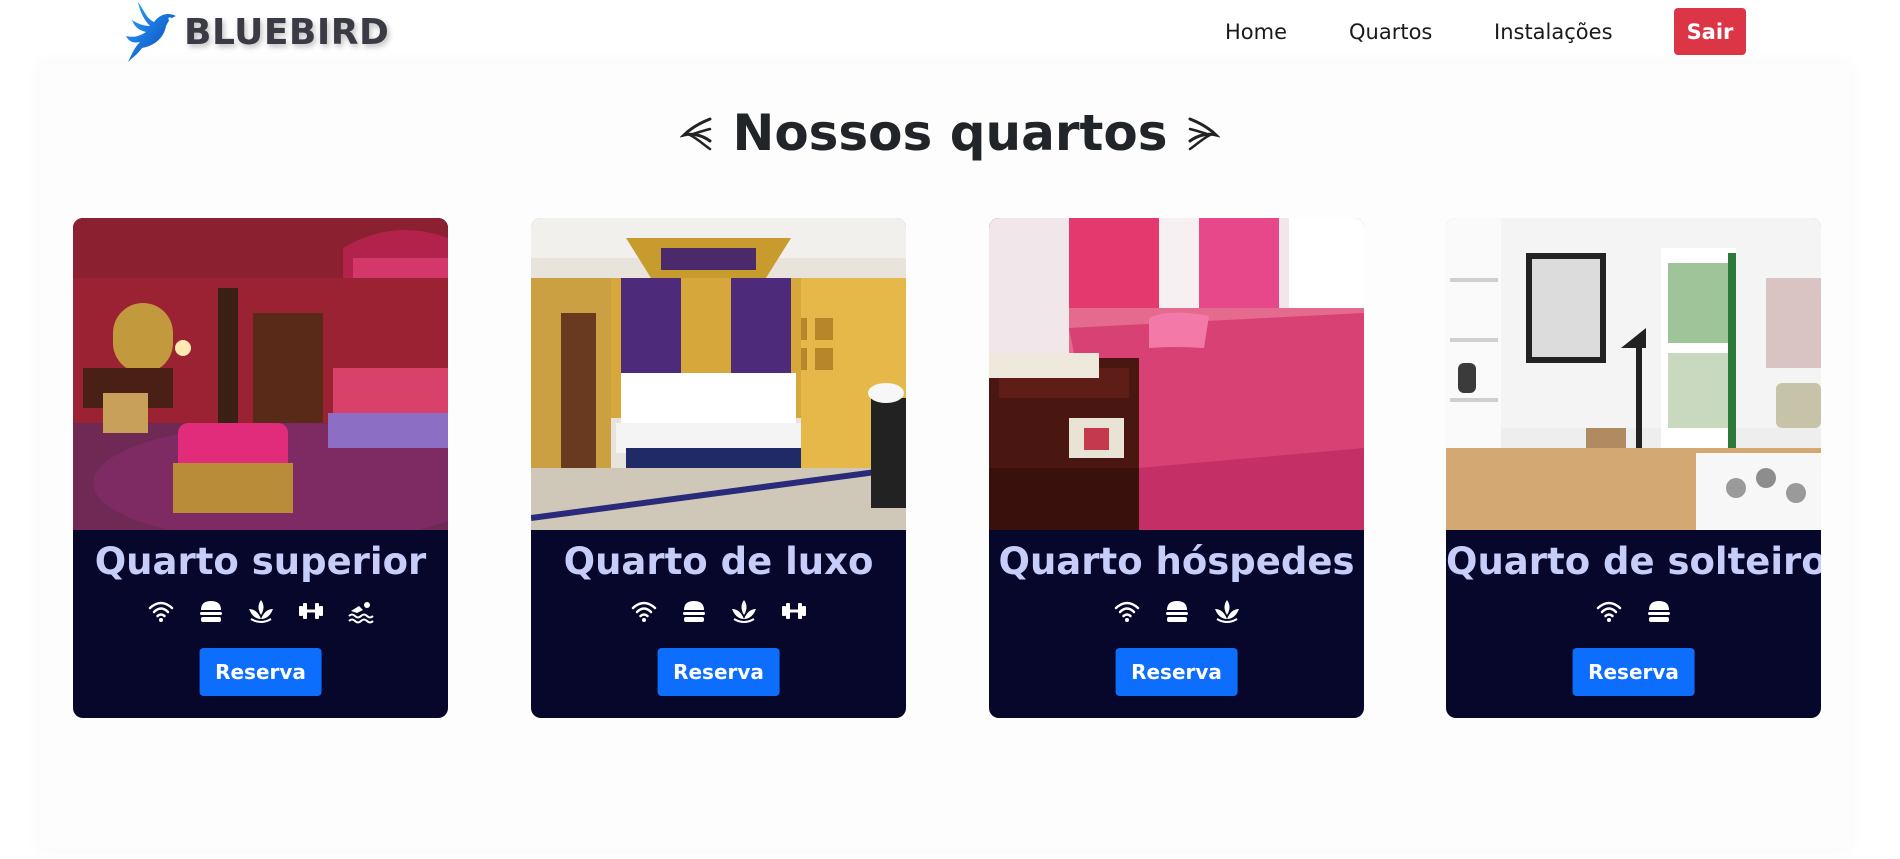 This screenshot has width=1900, height=859. What do you see at coordinates (1633, 561) in the screenshot?
I see `room-title: Quarto de solteiro` at bounding box center [1633, 561].